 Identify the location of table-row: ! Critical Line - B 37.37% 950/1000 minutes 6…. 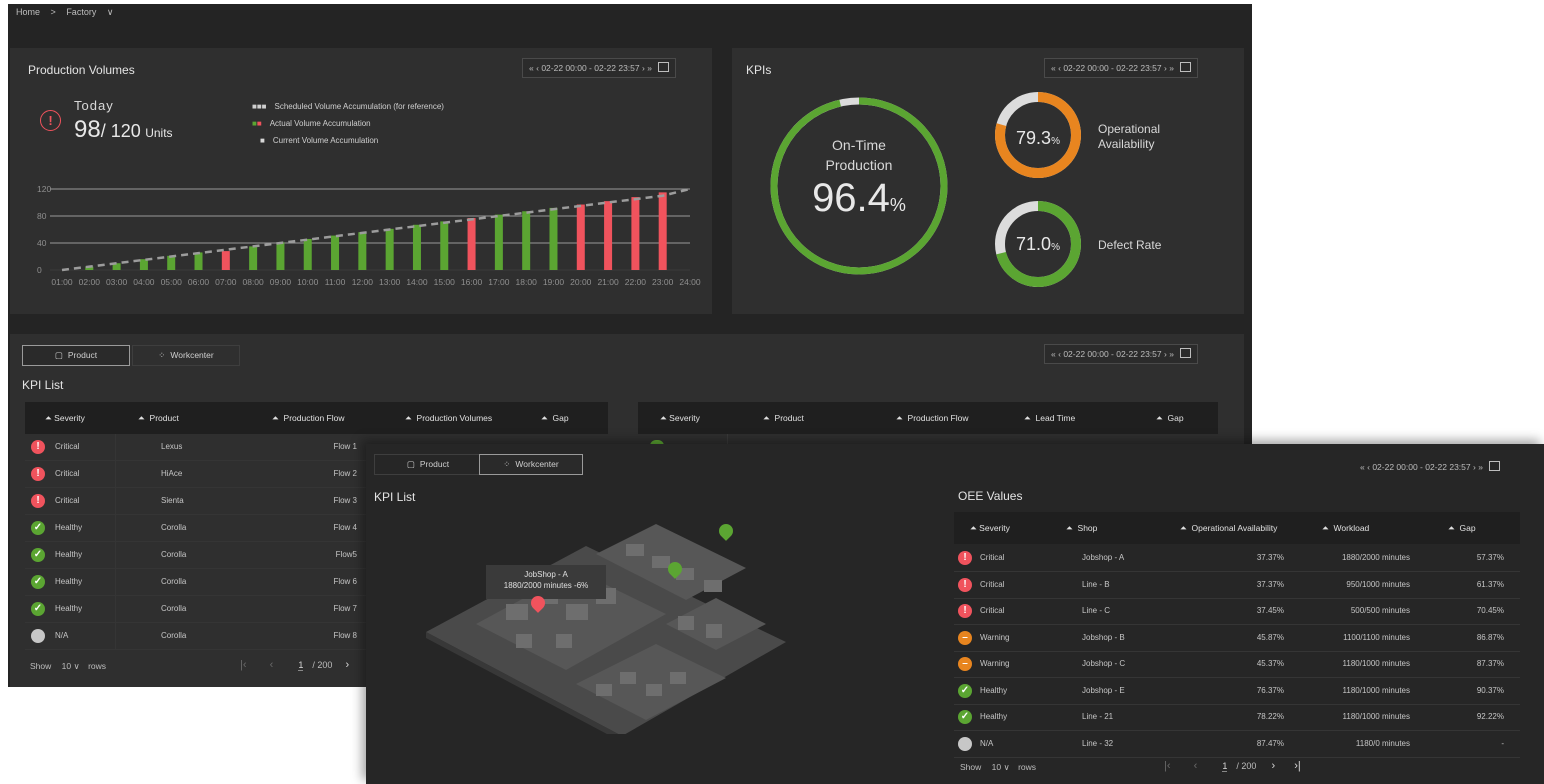
(1237, 585).